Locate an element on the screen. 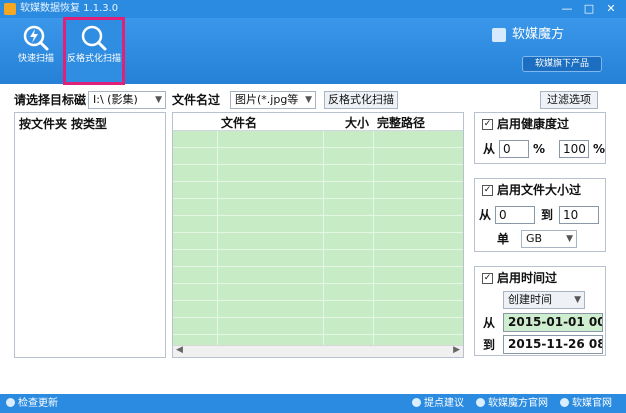 The height and width of the screenshot is (413, 626). target-disk-value: I:\ (影集) is located at coordinates (115, 99).